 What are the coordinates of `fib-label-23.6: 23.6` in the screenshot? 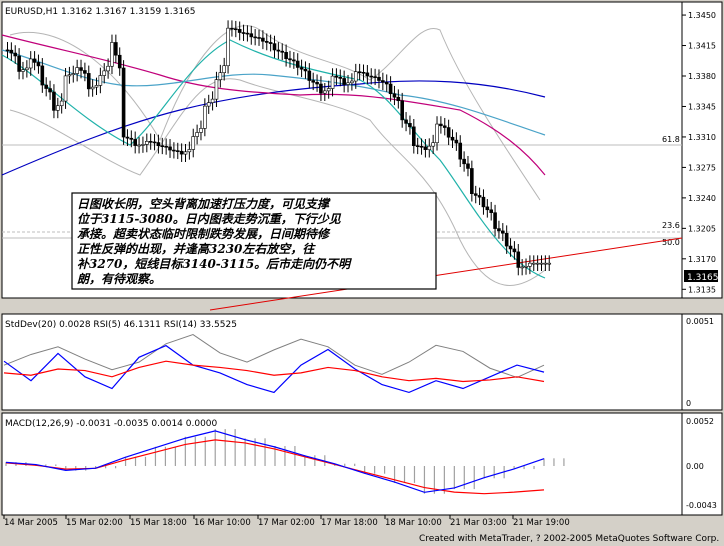 It's located at (671, 225).